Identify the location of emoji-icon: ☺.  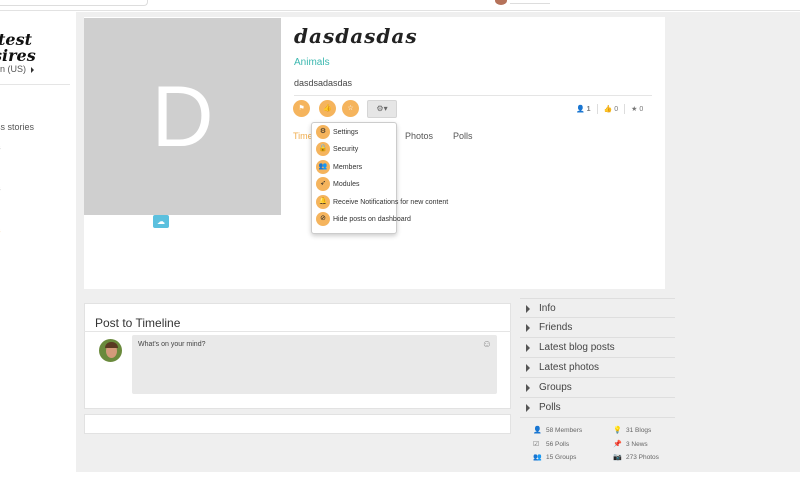
(487, 344).